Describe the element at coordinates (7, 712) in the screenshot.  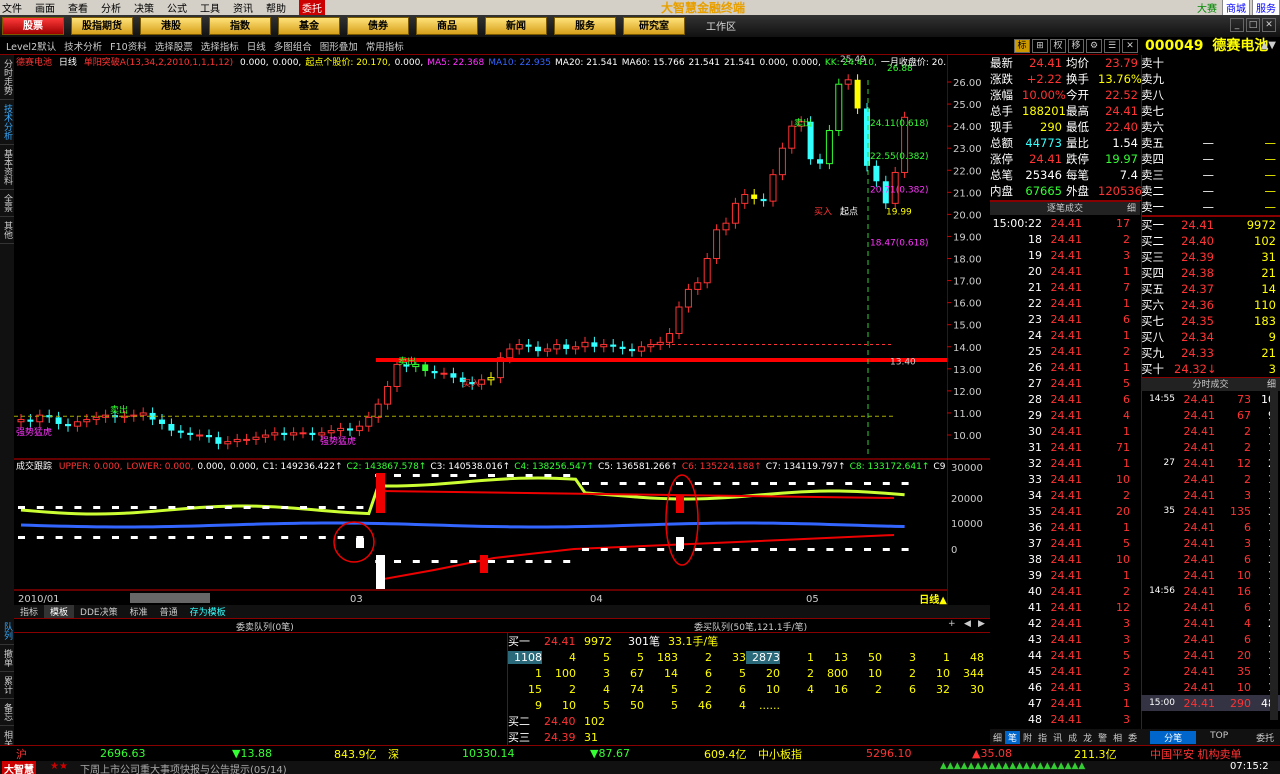
I see `queue-tab: 备忘` at that location.